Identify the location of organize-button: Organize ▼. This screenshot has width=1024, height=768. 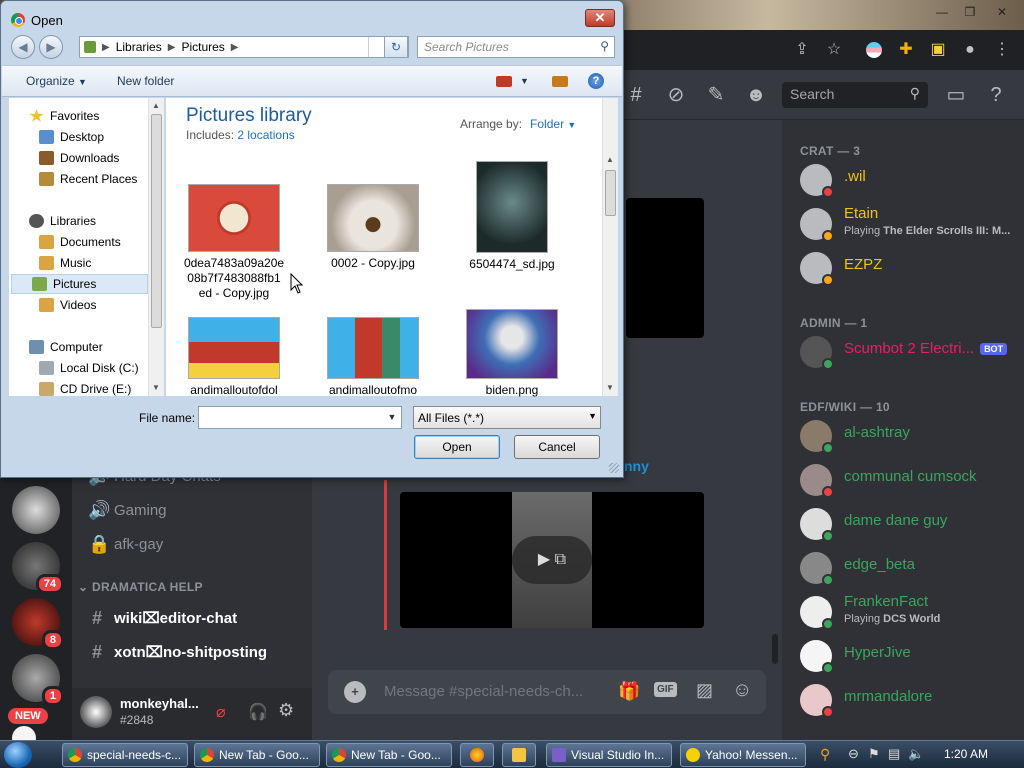
(56, 81).